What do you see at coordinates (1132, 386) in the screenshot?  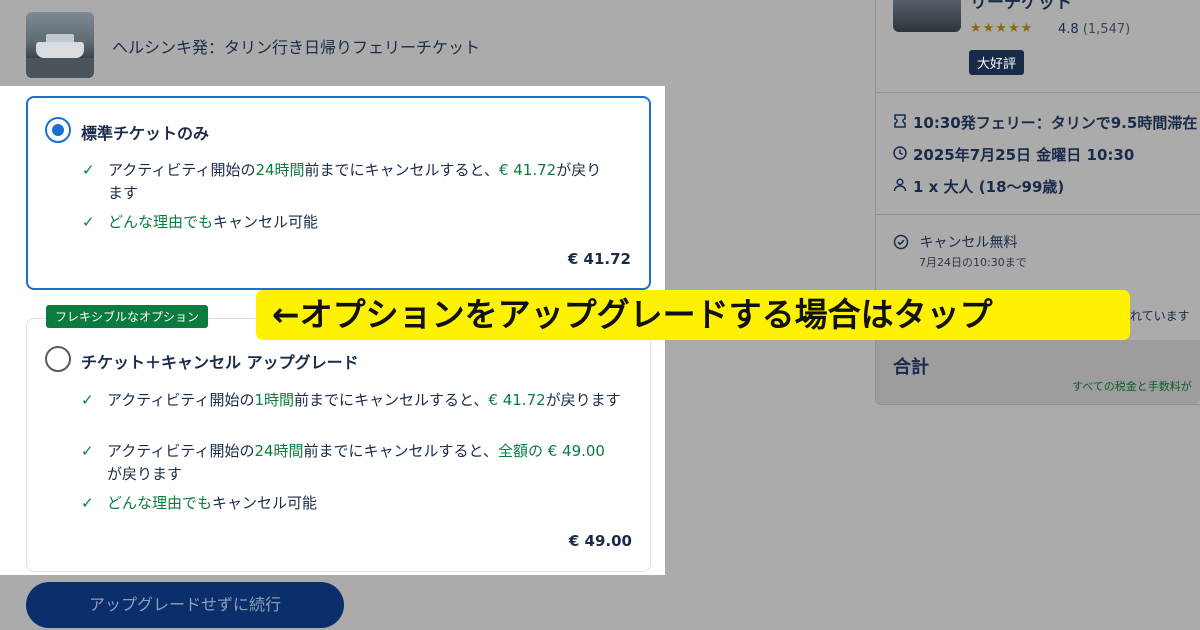 I see `tax-note: すべての税金と手数料が` at bounding box center [1132, 386].